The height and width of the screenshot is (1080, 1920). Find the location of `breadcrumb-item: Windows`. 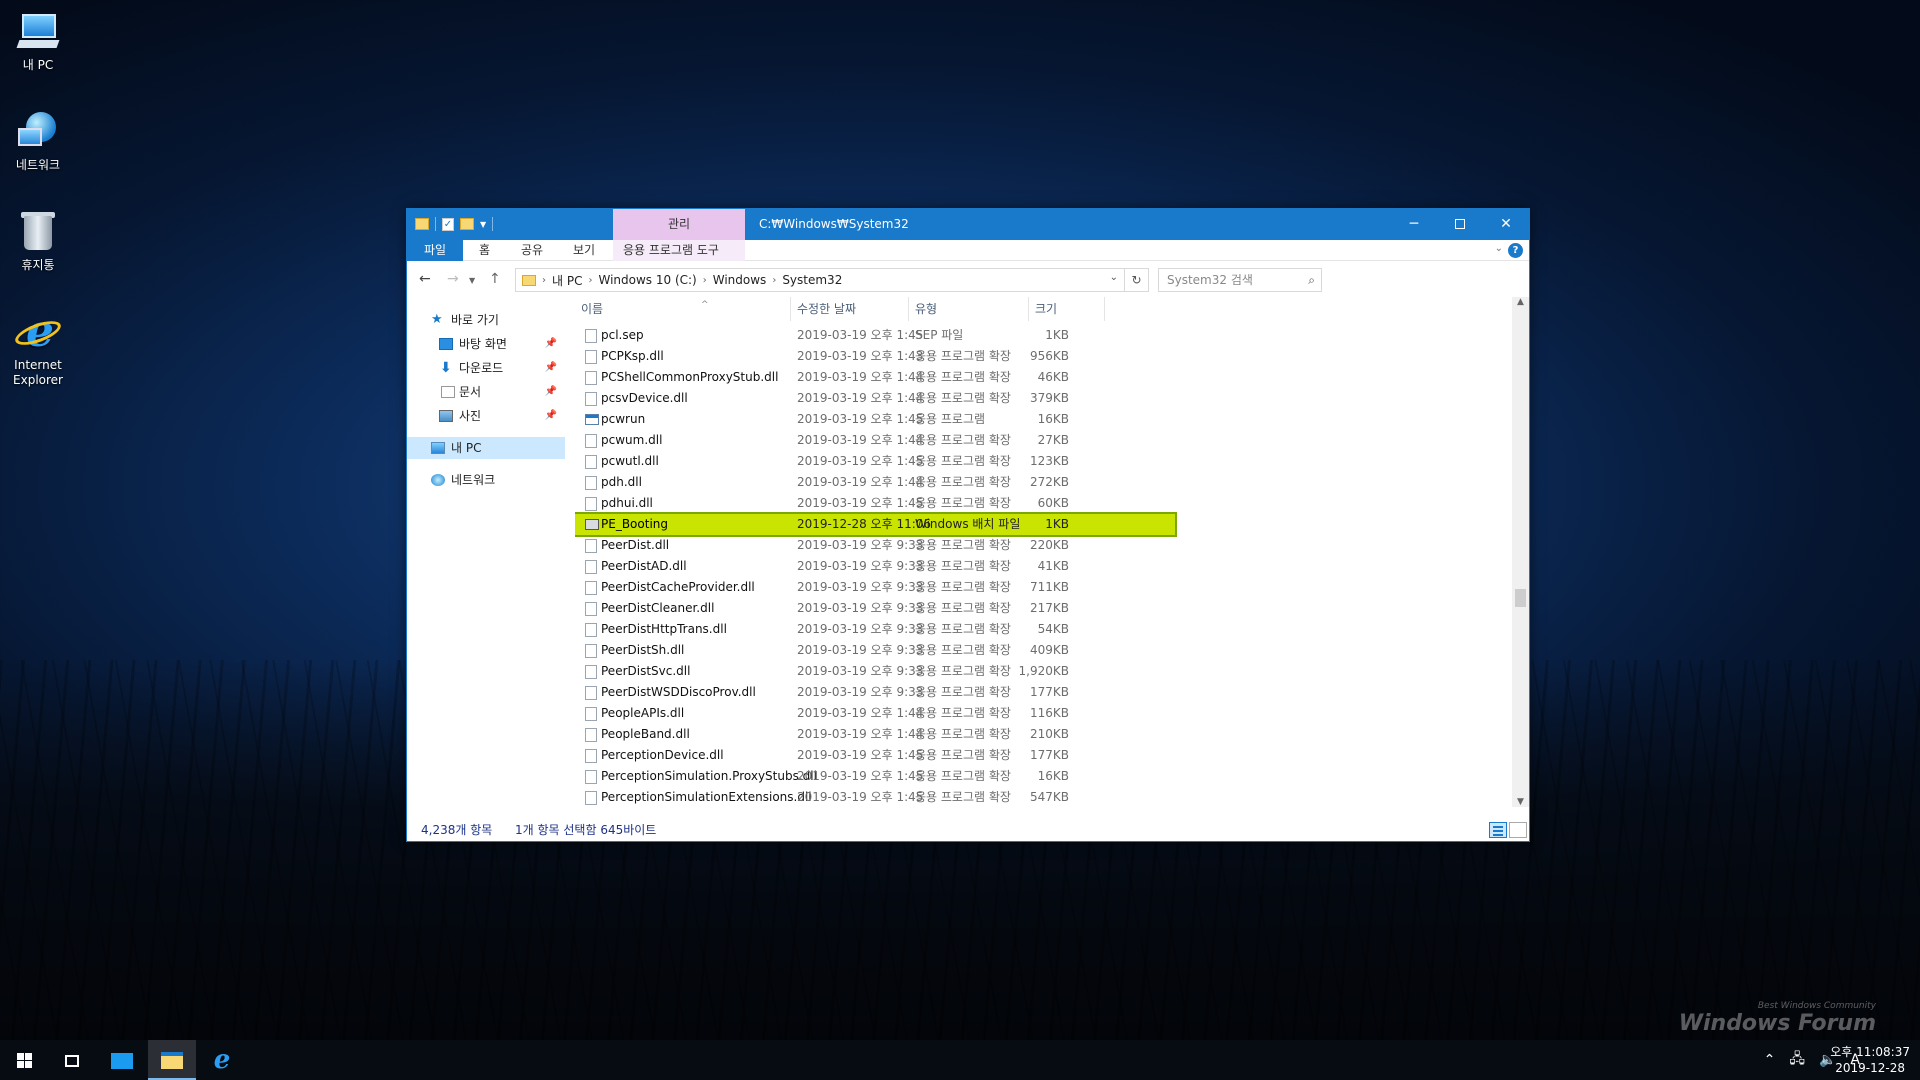

breadcrumb-item: Windows is located at coordinates (740, 280).